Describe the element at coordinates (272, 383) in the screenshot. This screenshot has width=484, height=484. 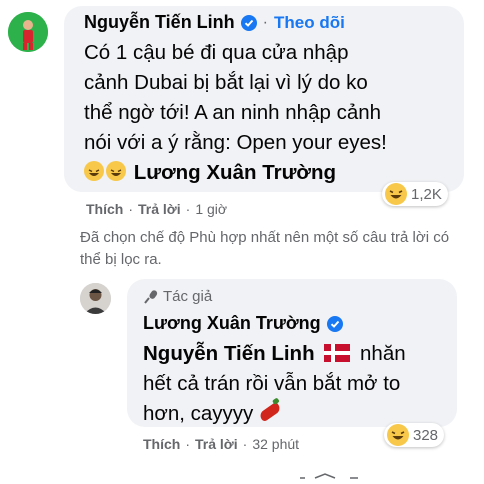
I see `reply-line: hết cả trán rồi vẫn bắt mở to` at that location.